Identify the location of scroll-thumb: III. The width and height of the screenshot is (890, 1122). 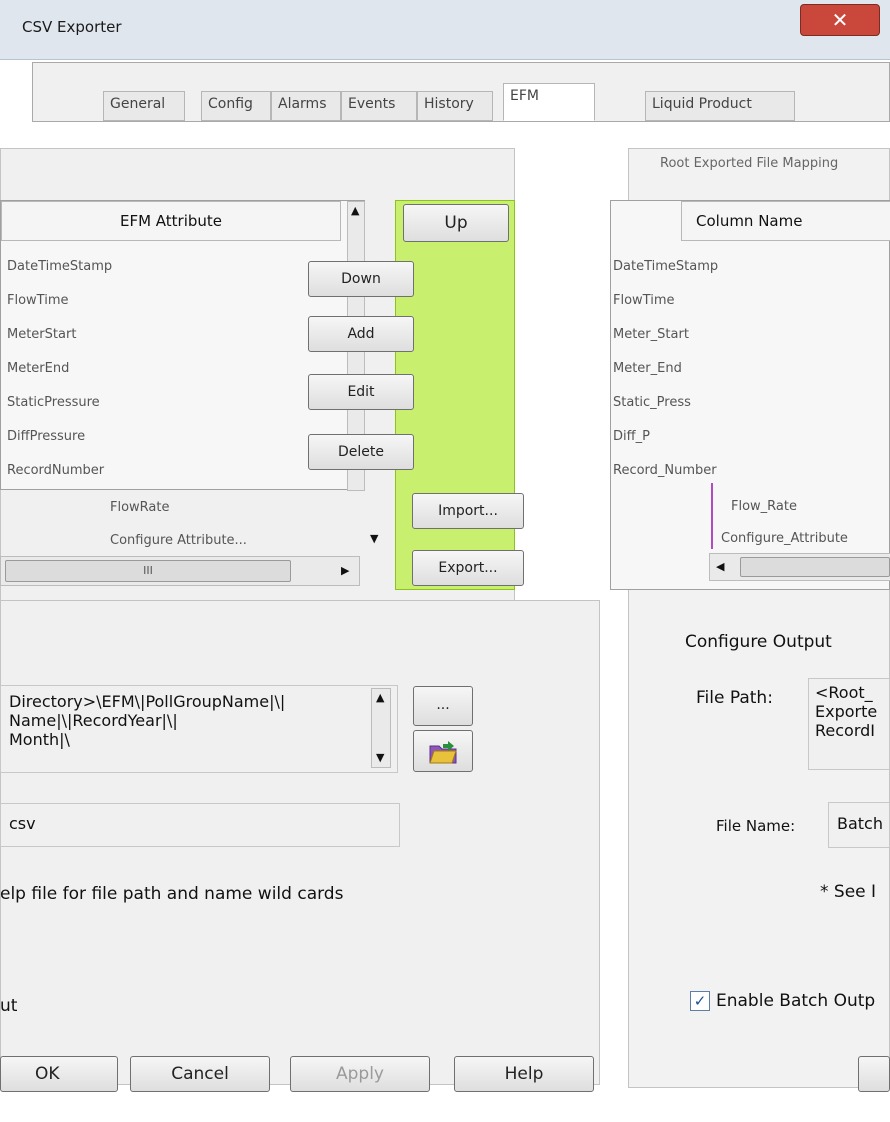
(148, 571).